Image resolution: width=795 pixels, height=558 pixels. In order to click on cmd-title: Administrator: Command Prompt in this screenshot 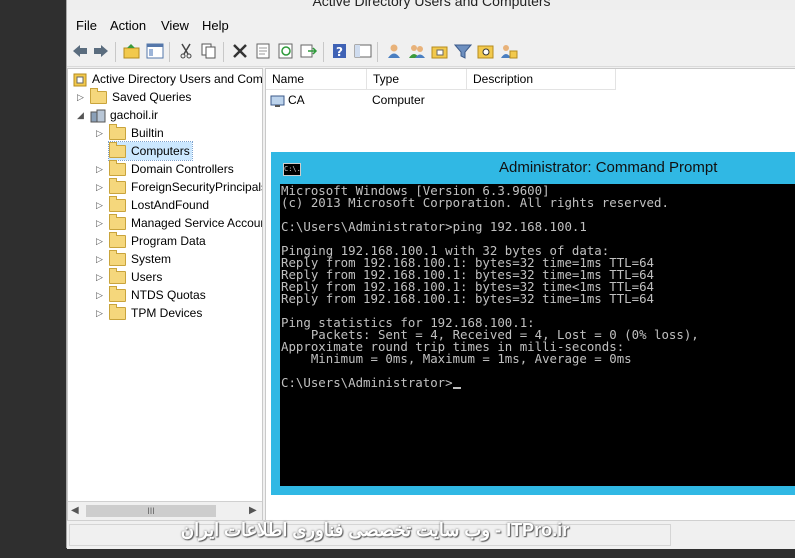, I will do `click(608, 167)`.